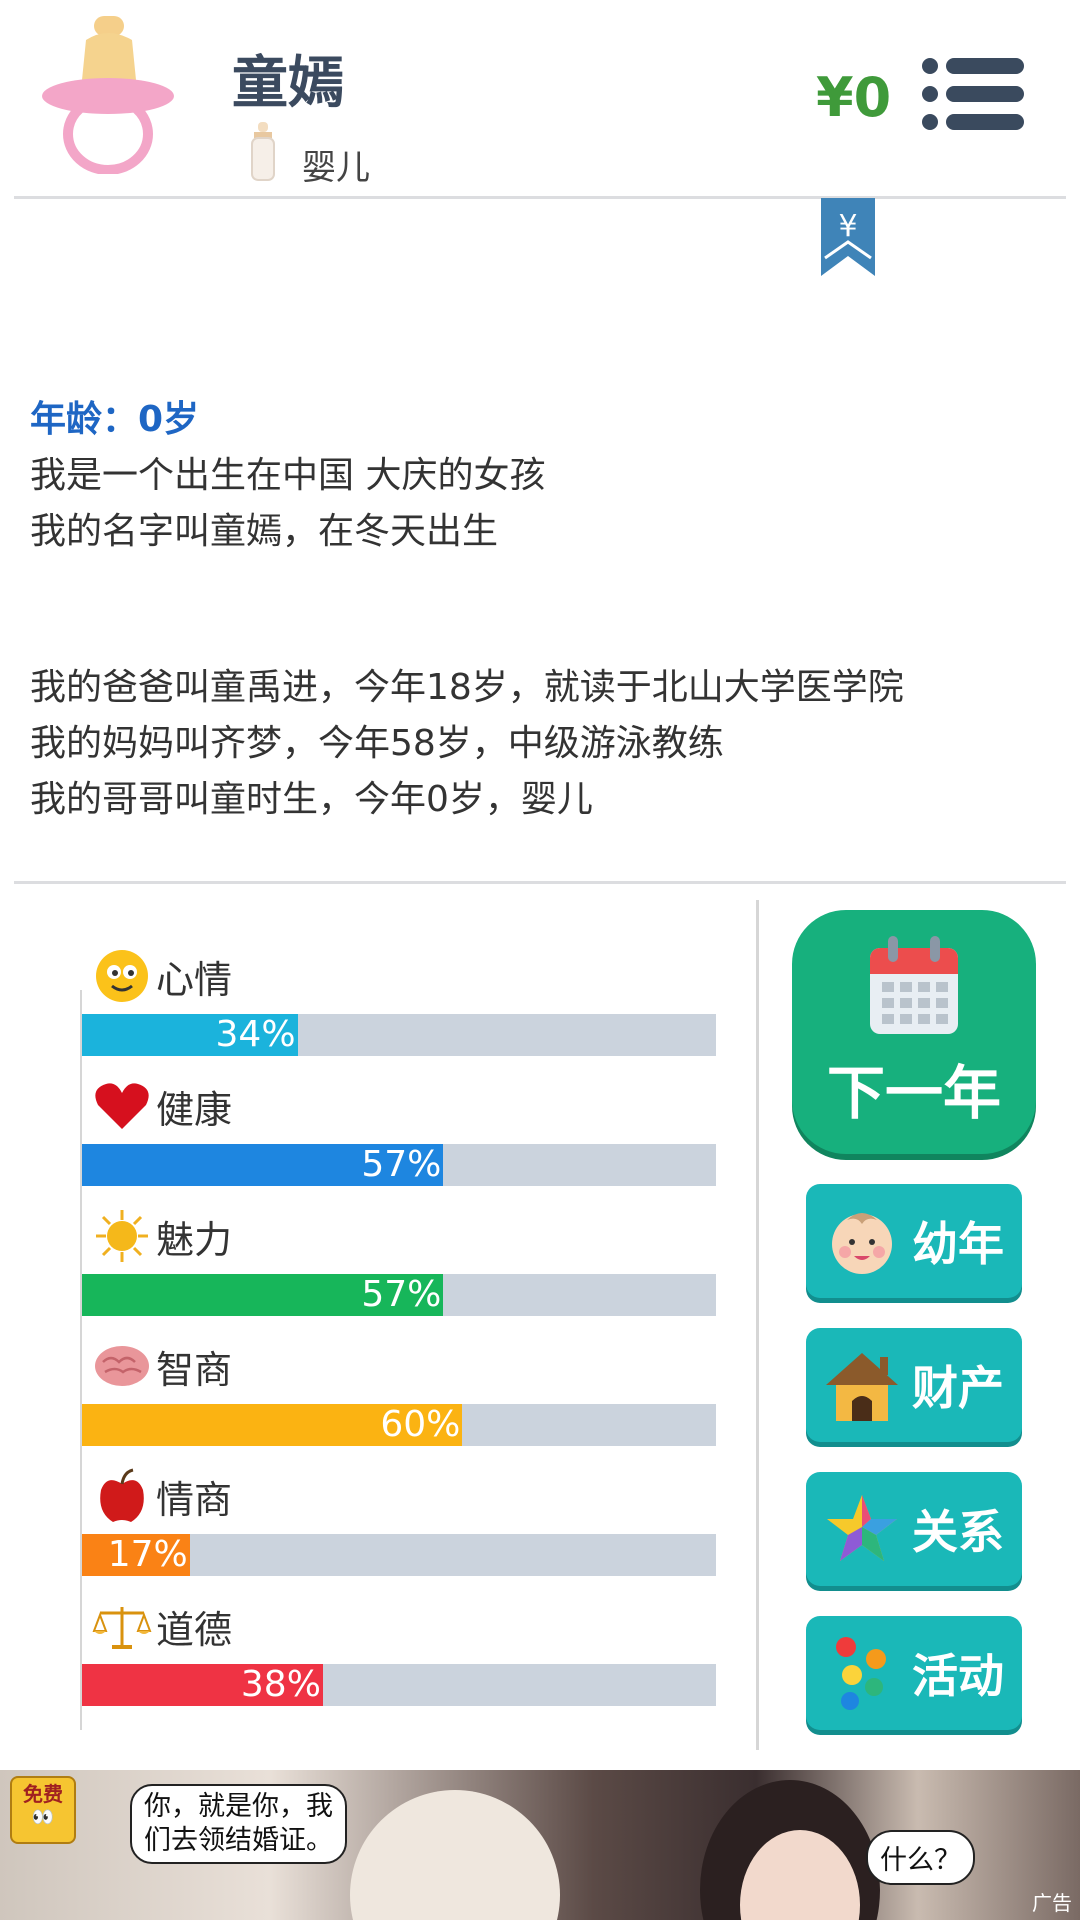  Describe the element at coordinates (400, 1143) in the screenshot. I see `stat-row: 健康 57%` at that location.